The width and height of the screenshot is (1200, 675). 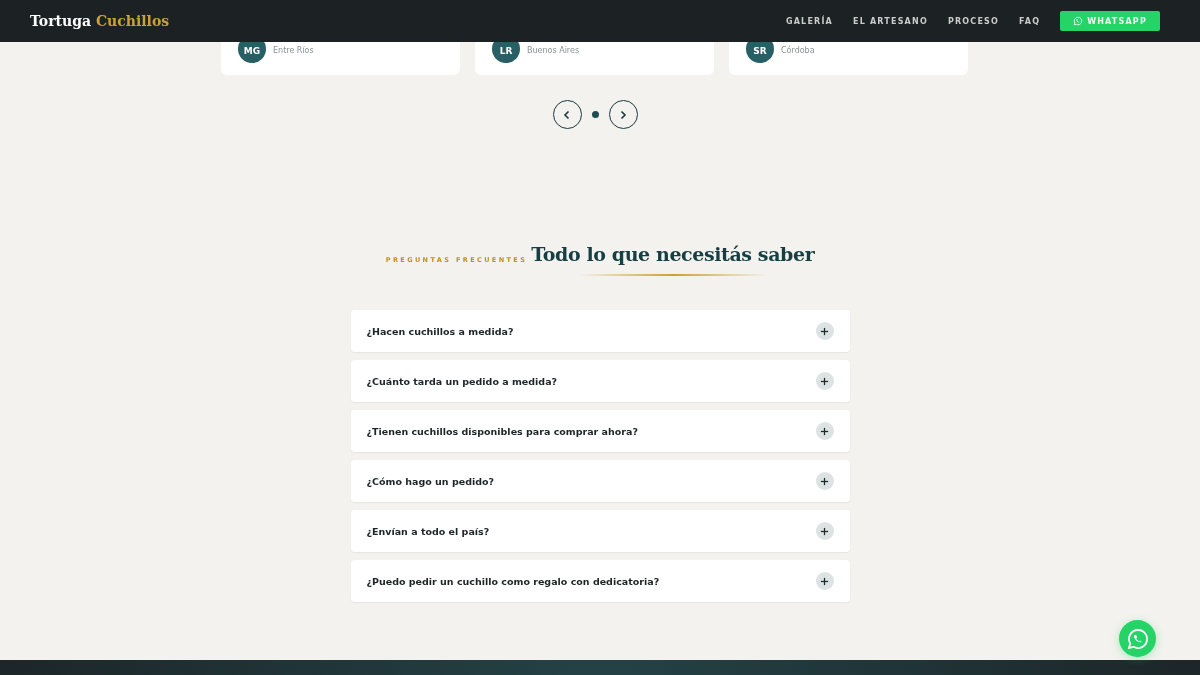 What do you see at coordinates (513, 581) in the screenshot?
I see `faq-question: ¿Puedo pedir un cuchillo como regalo con dedicatoria?` at bounding box center [513, 581].